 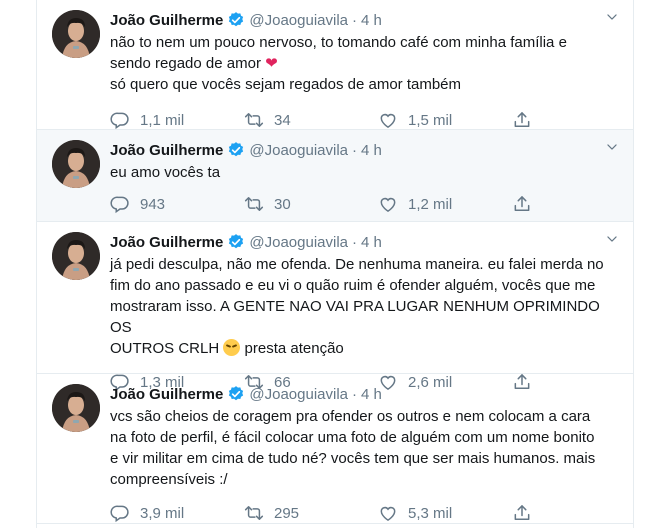 I want to click on retweet-button: 30, so click(x=311, y=204).